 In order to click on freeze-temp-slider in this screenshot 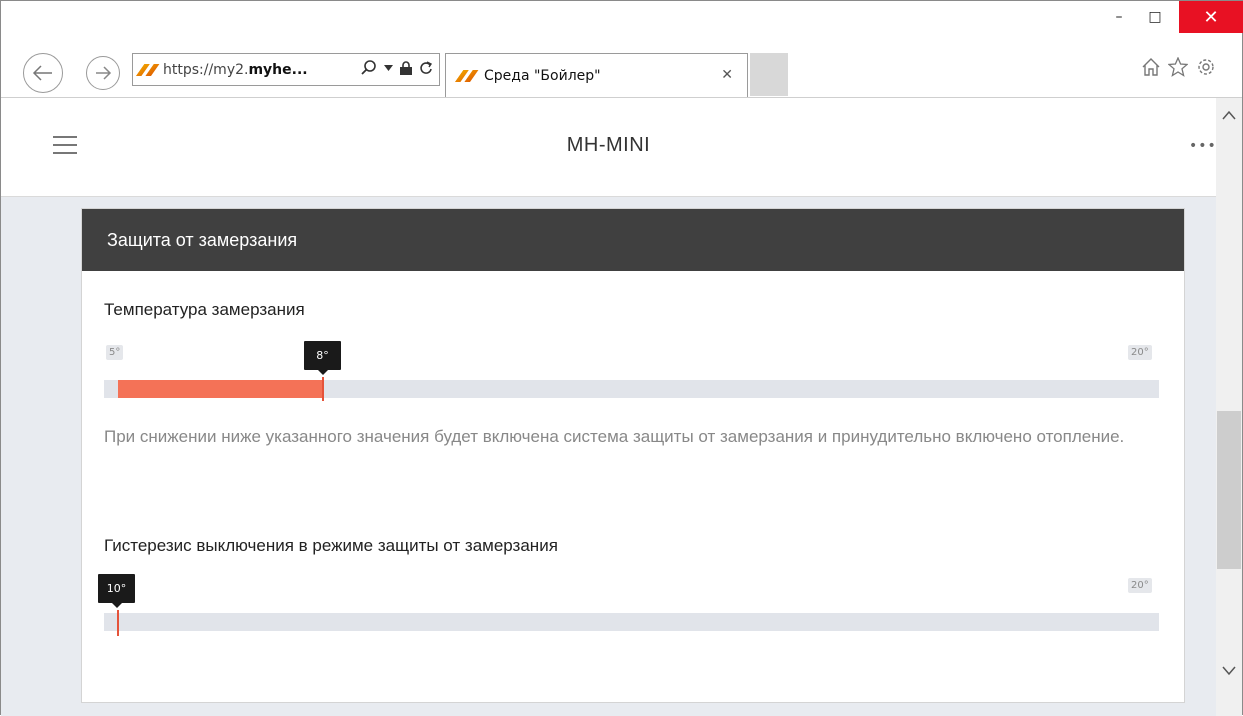, I will do `click(631, 389)`.